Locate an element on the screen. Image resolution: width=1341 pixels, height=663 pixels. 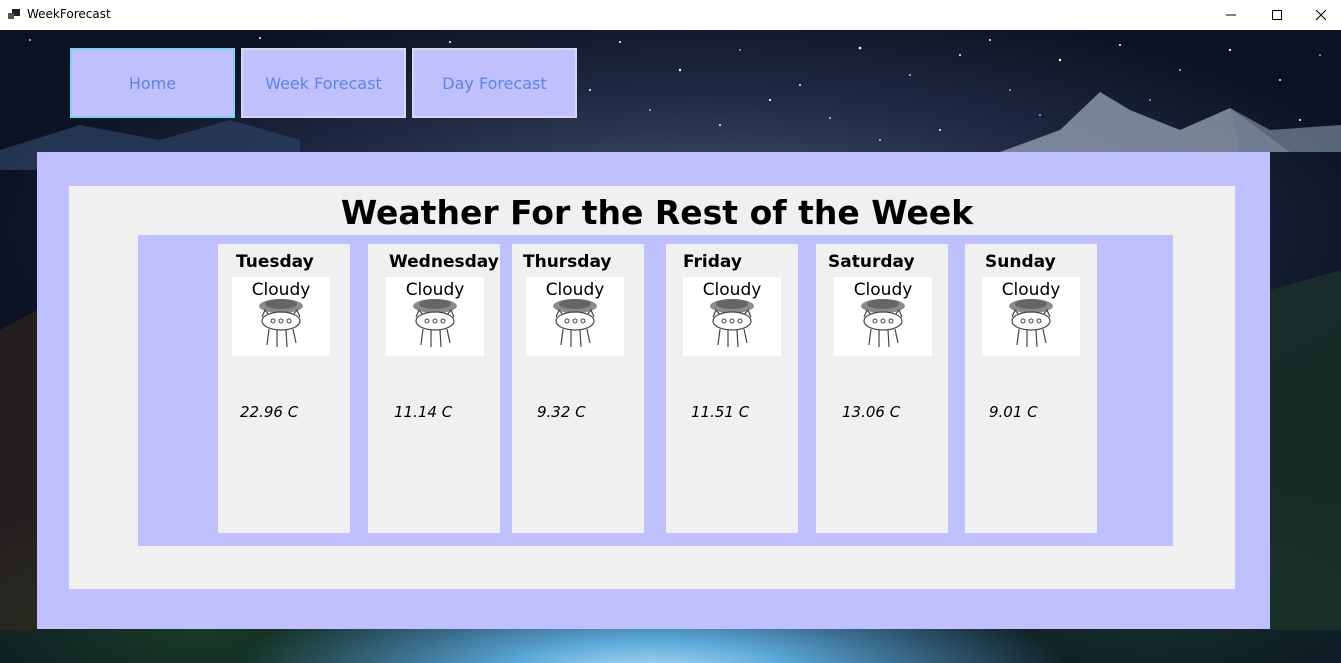
temperature-label: 13.06 C is located at coordinates (871, 412).